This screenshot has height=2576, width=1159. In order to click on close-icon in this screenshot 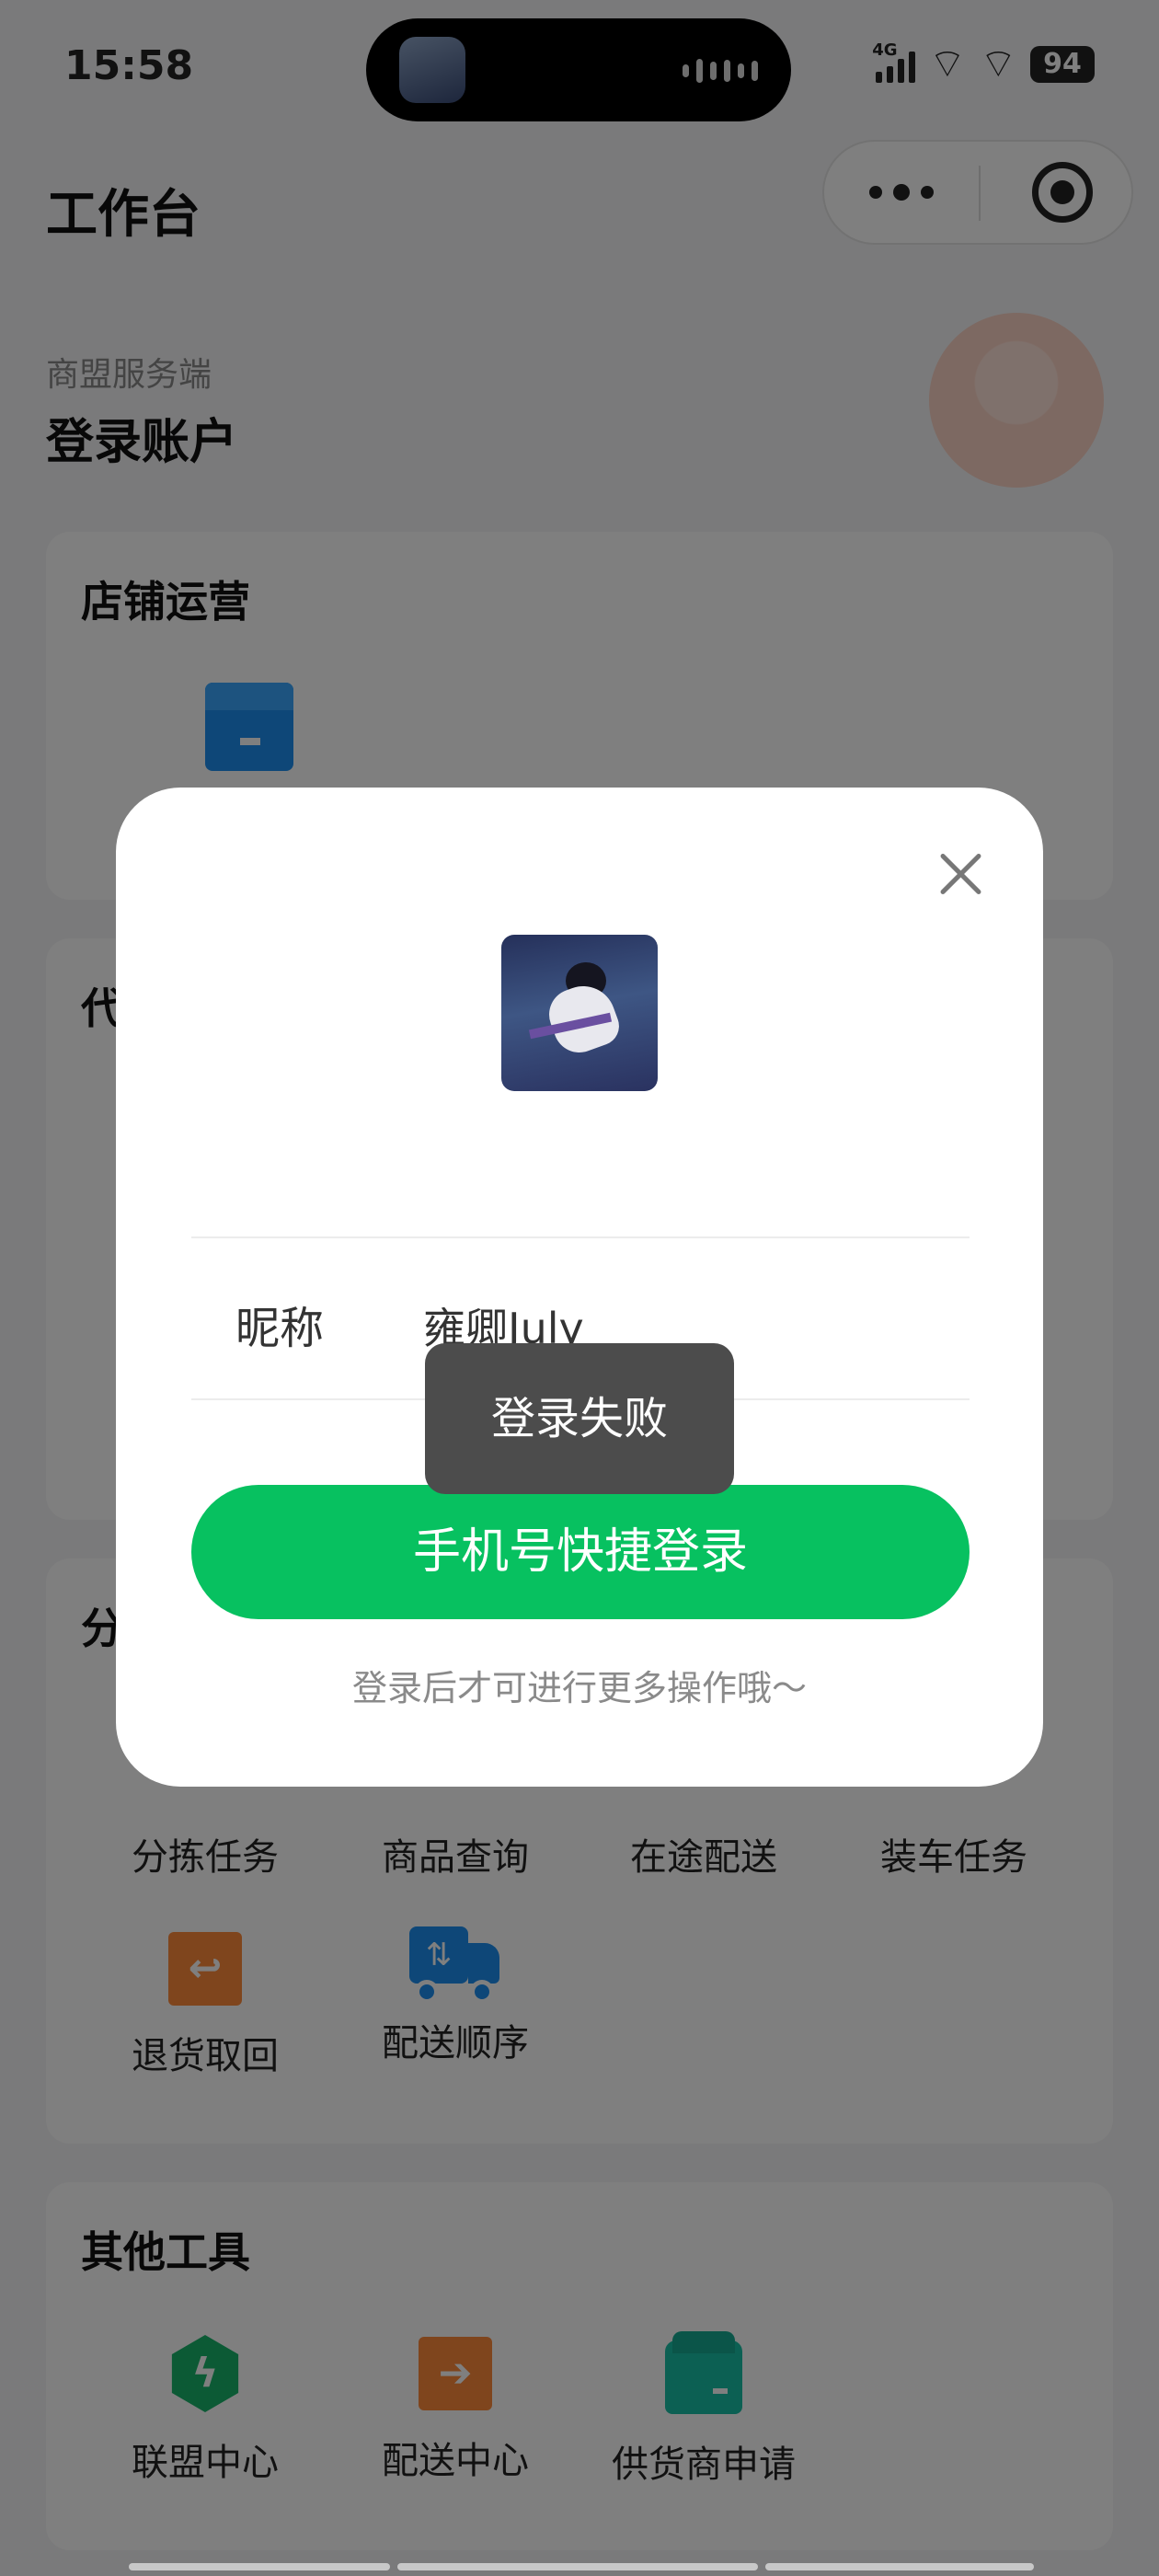, I will do `click(960, 874)`.